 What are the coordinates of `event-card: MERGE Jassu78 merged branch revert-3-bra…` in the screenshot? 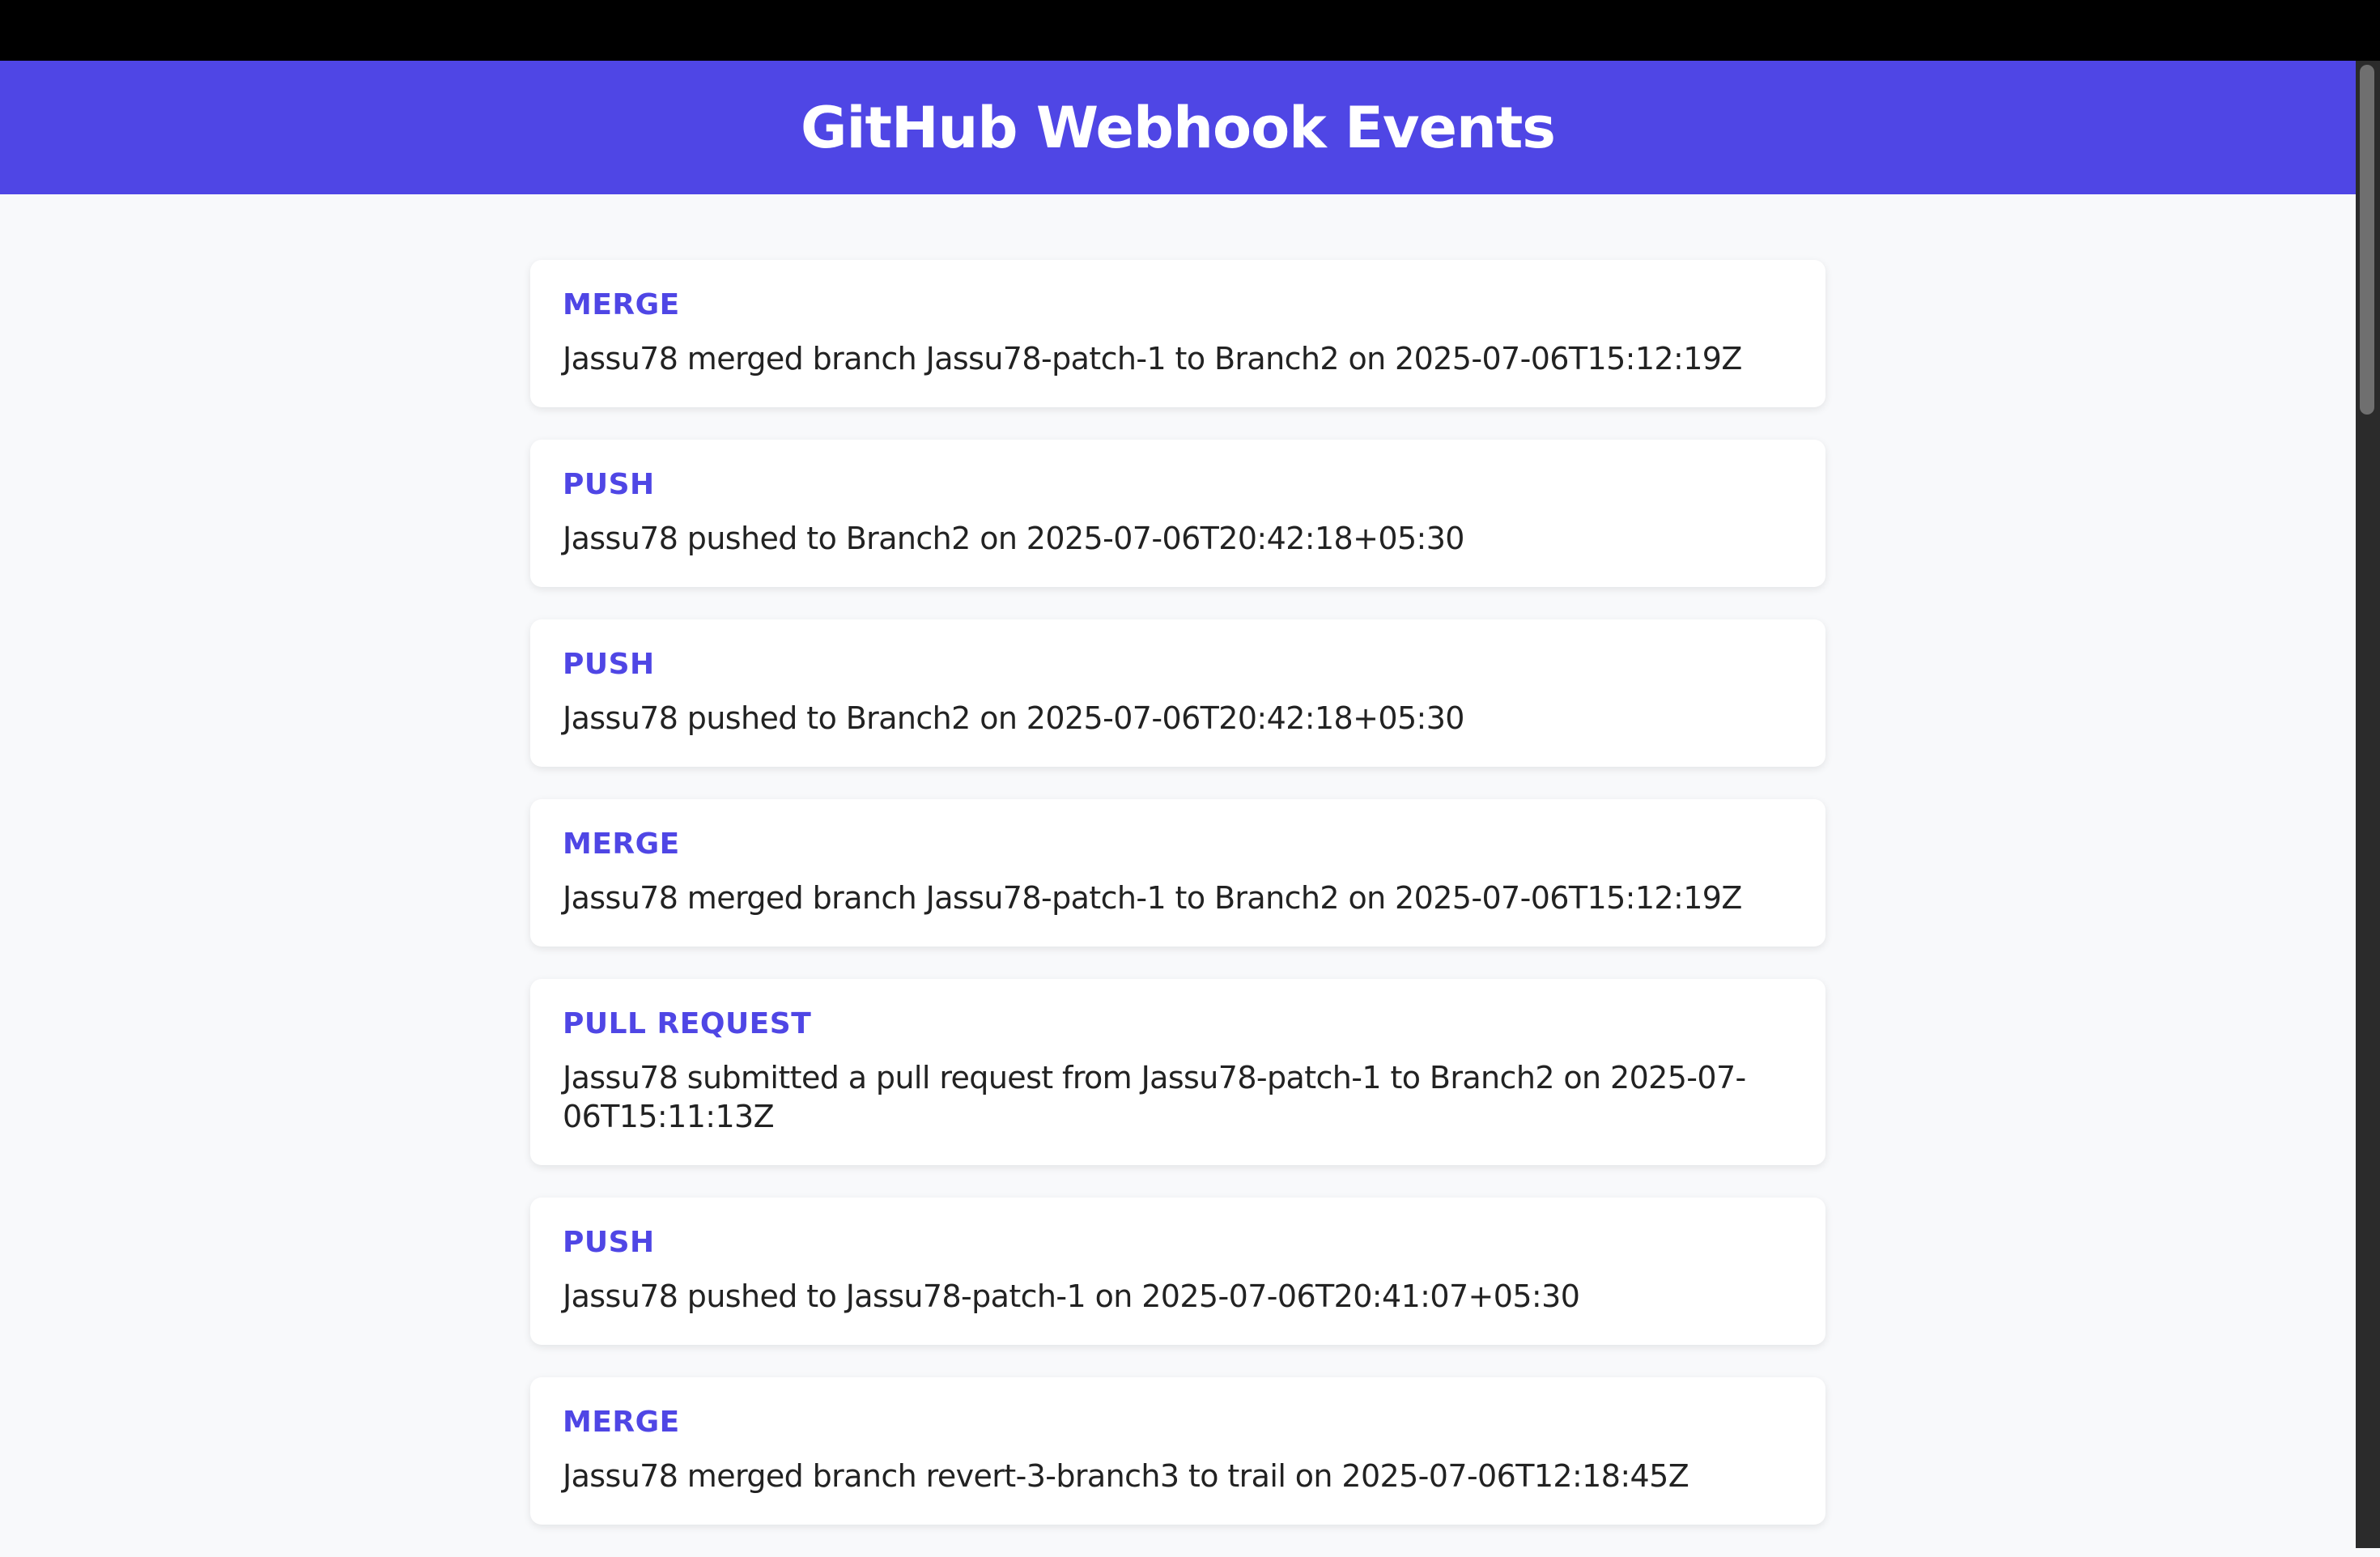 It's located at (1178, 1451).